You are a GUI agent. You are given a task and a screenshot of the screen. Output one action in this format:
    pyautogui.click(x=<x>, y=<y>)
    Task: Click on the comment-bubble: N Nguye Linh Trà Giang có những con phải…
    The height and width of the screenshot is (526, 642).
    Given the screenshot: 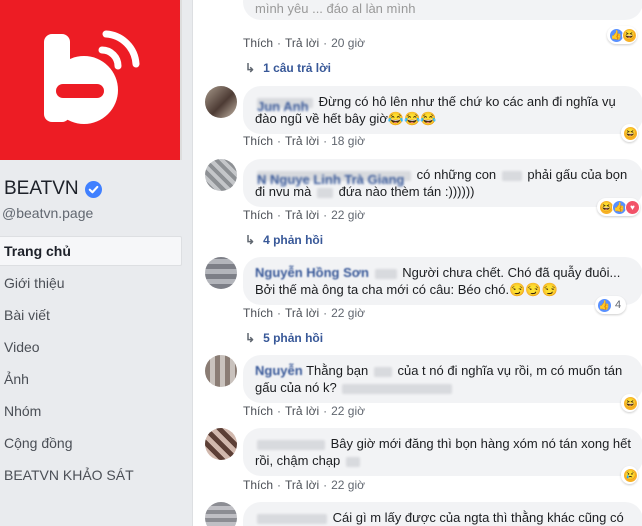 What is the action you would take?
    pyautogui.click(x=442, y=183)
    